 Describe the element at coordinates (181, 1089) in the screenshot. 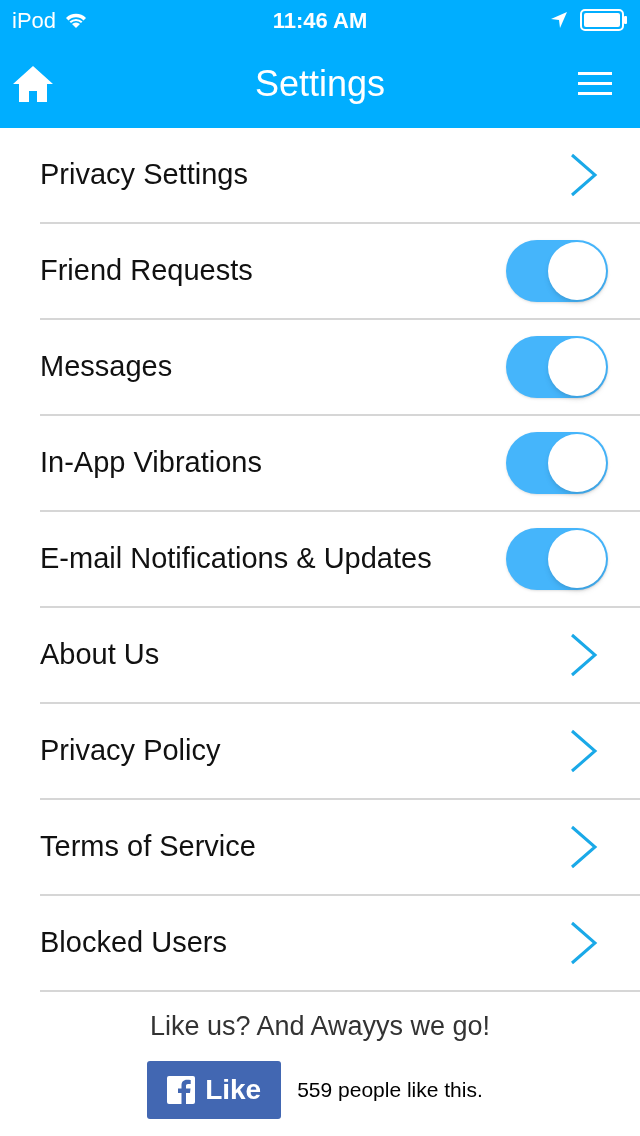

I see `f-logo-icon` at that location.